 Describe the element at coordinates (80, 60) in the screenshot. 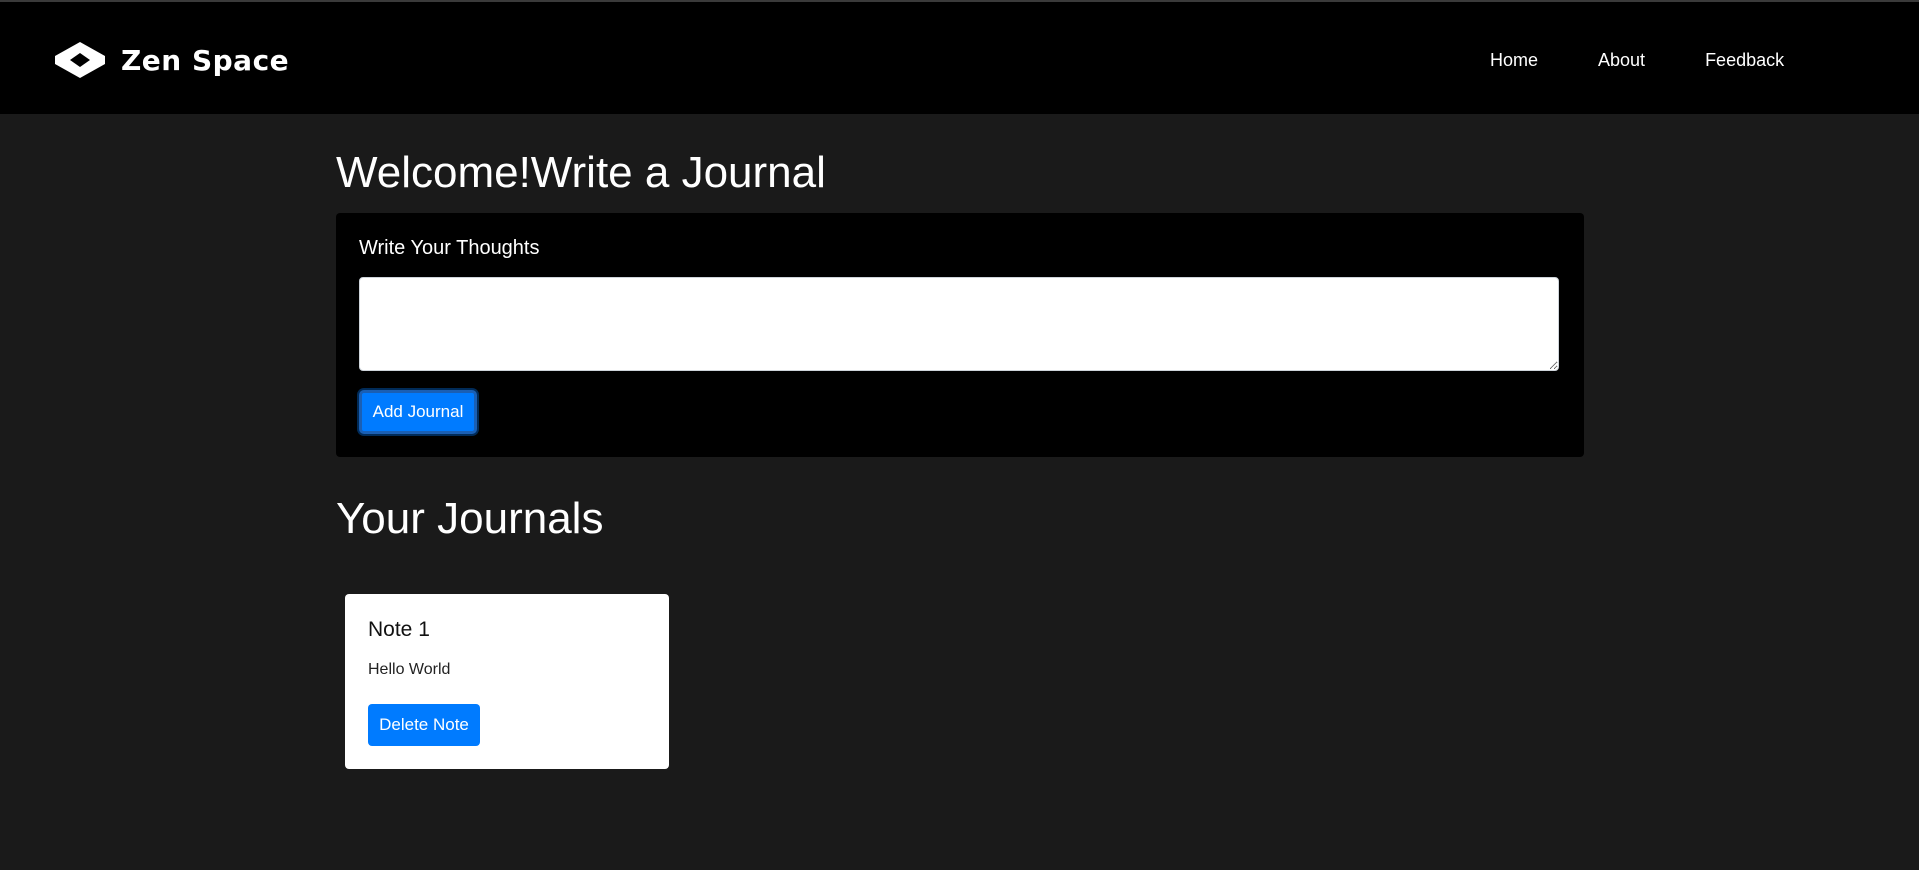

I see `diamond-logo-icon` at that location.